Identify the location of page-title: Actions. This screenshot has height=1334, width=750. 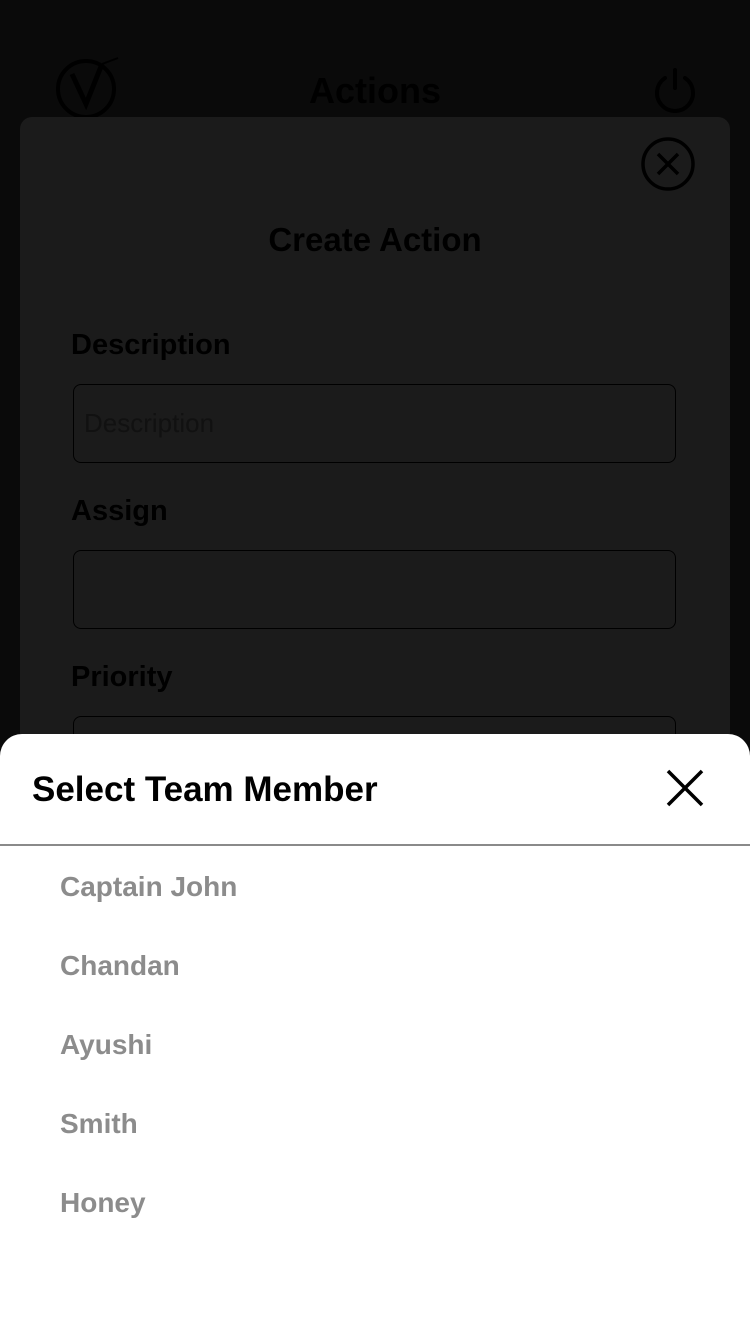
(374, 90).